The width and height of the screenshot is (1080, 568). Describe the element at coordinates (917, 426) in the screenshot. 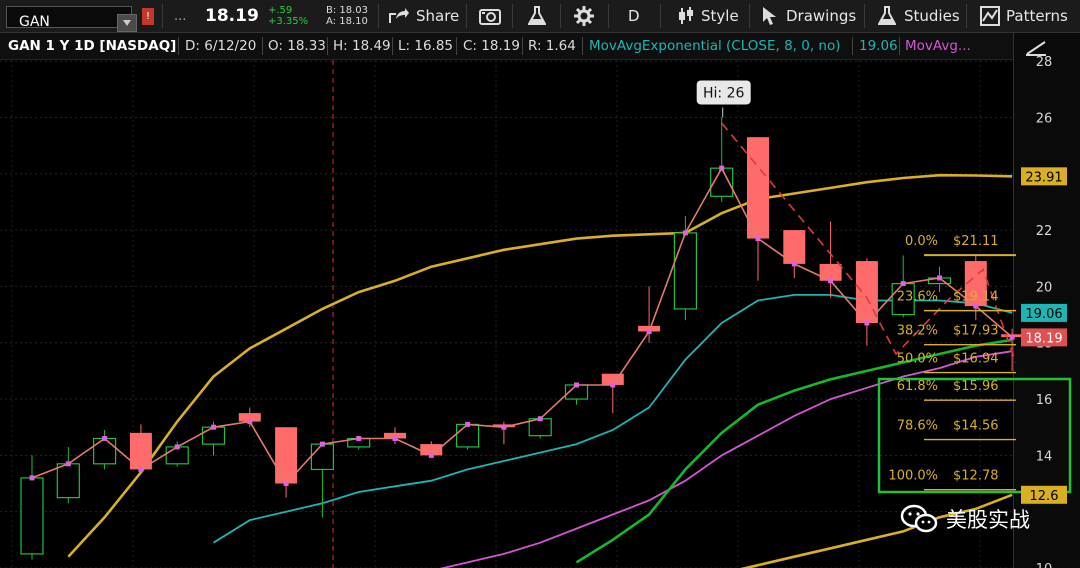

I see `fib-percent-label: 78.6%` at that location.